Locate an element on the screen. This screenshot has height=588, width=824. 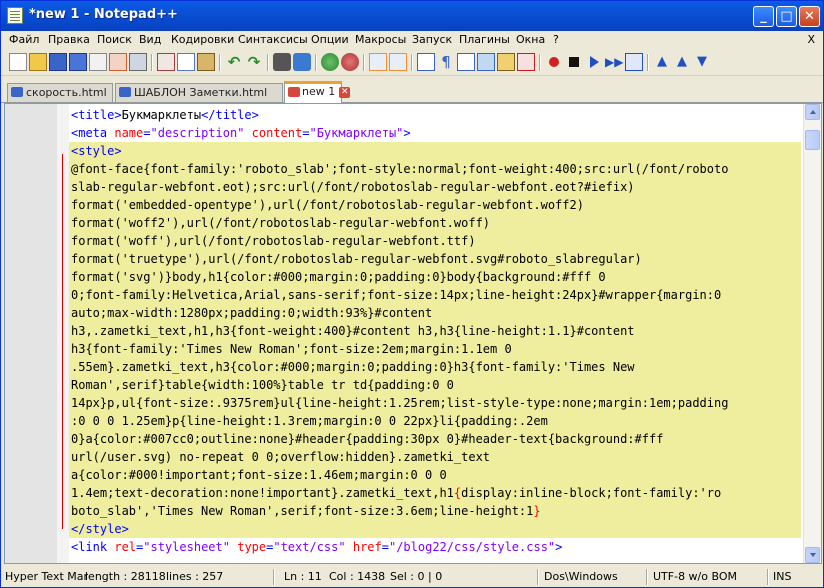
sync-vertical-icon is located at coordinates (378, 62).